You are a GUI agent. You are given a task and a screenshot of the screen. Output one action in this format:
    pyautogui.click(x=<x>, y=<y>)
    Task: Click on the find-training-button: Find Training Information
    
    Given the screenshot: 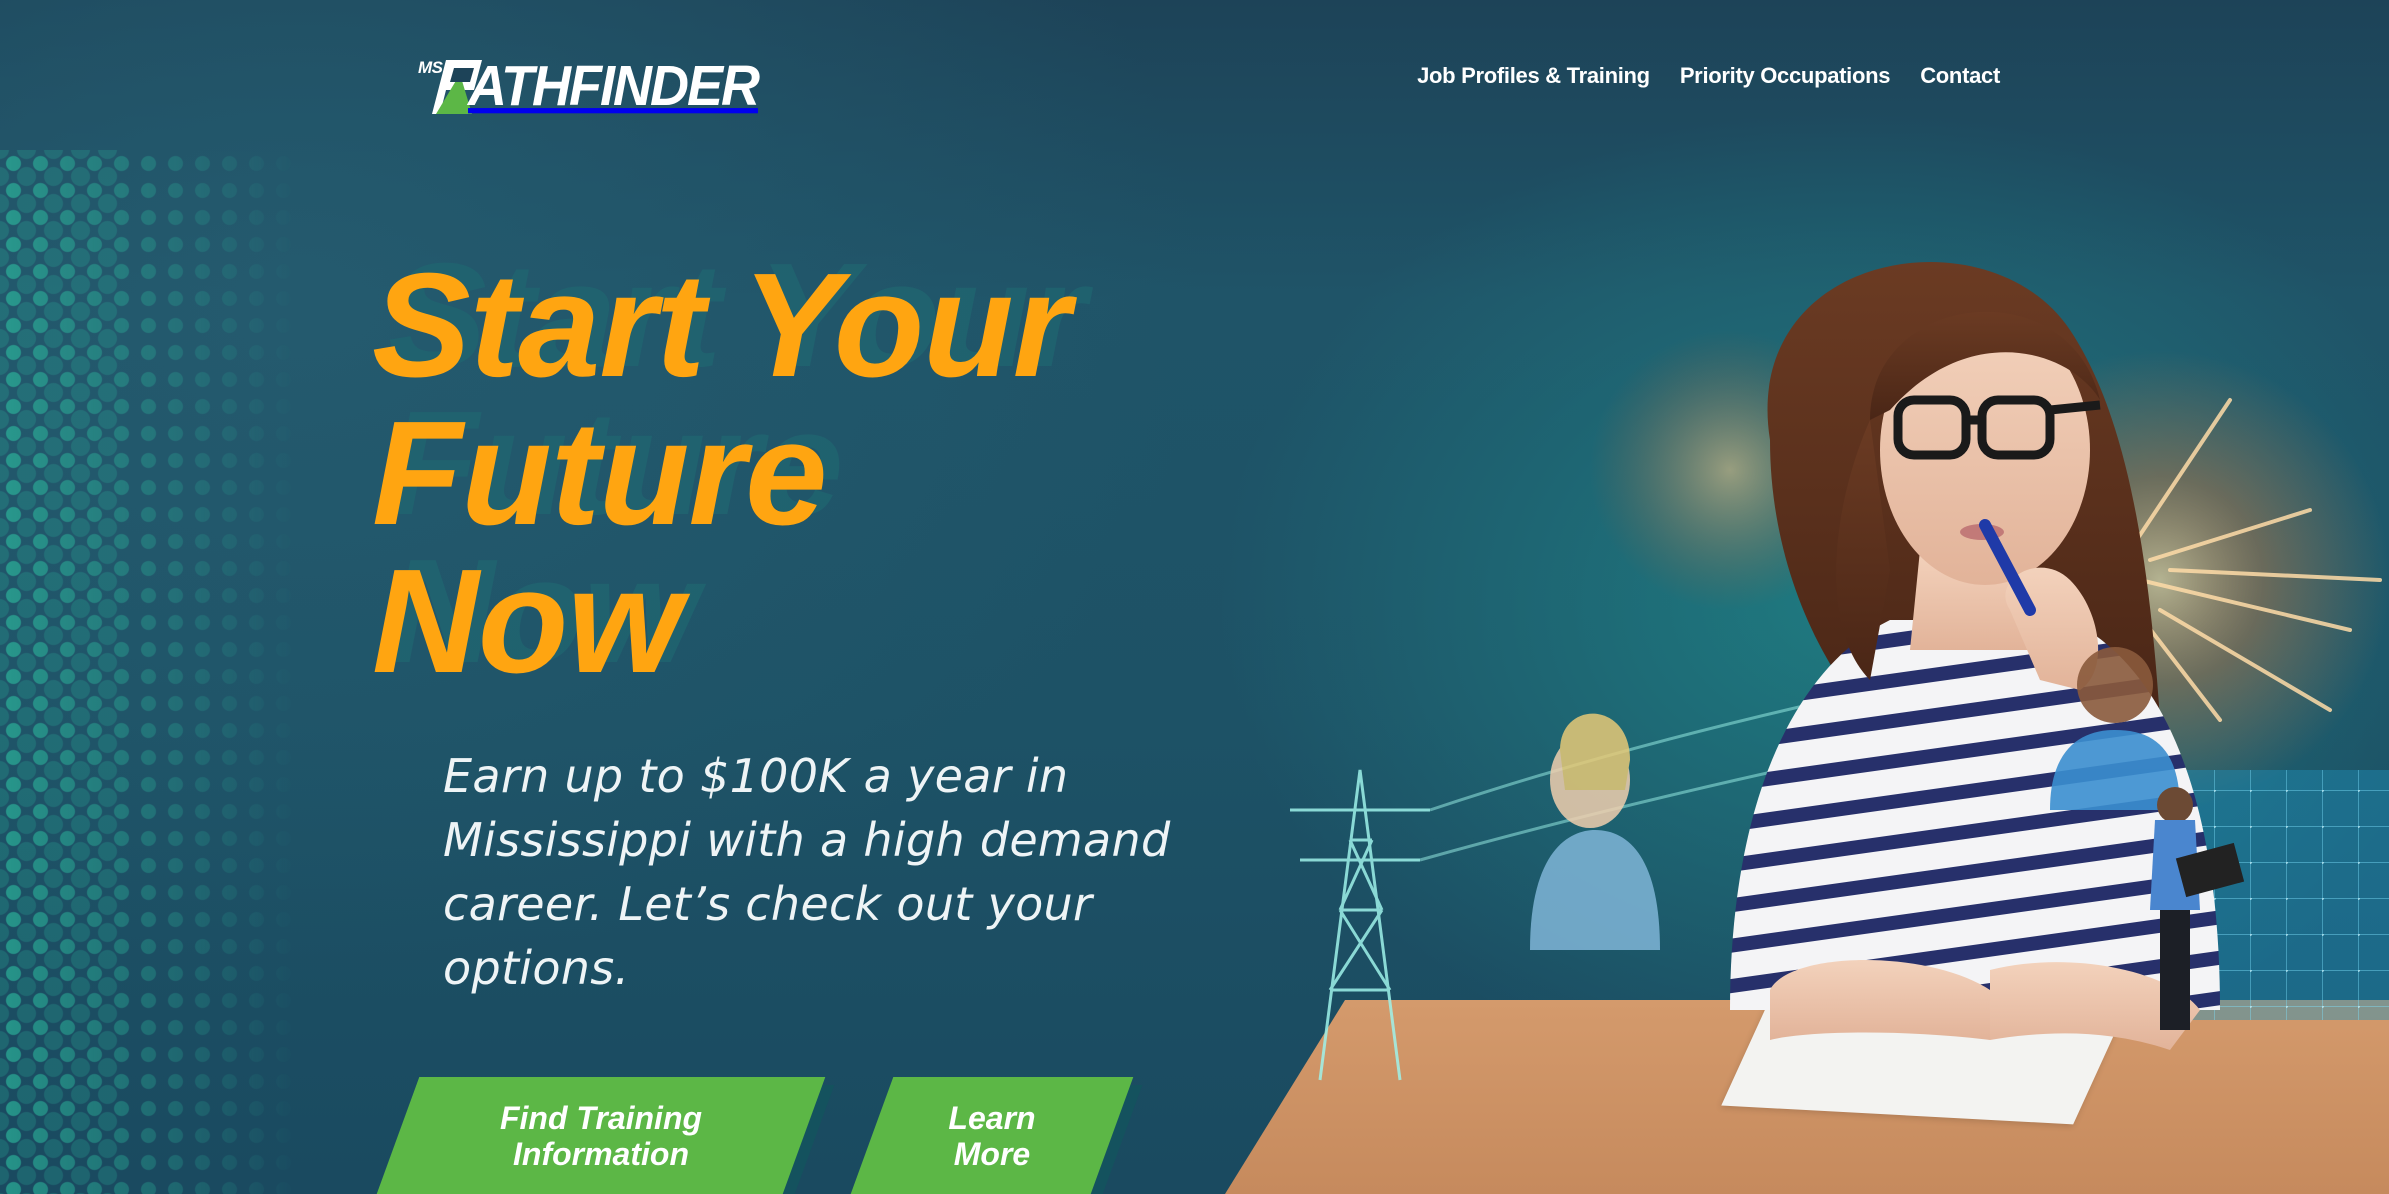 What is the action you would take?
    pyautogui.click(x=601, y=1135)
    